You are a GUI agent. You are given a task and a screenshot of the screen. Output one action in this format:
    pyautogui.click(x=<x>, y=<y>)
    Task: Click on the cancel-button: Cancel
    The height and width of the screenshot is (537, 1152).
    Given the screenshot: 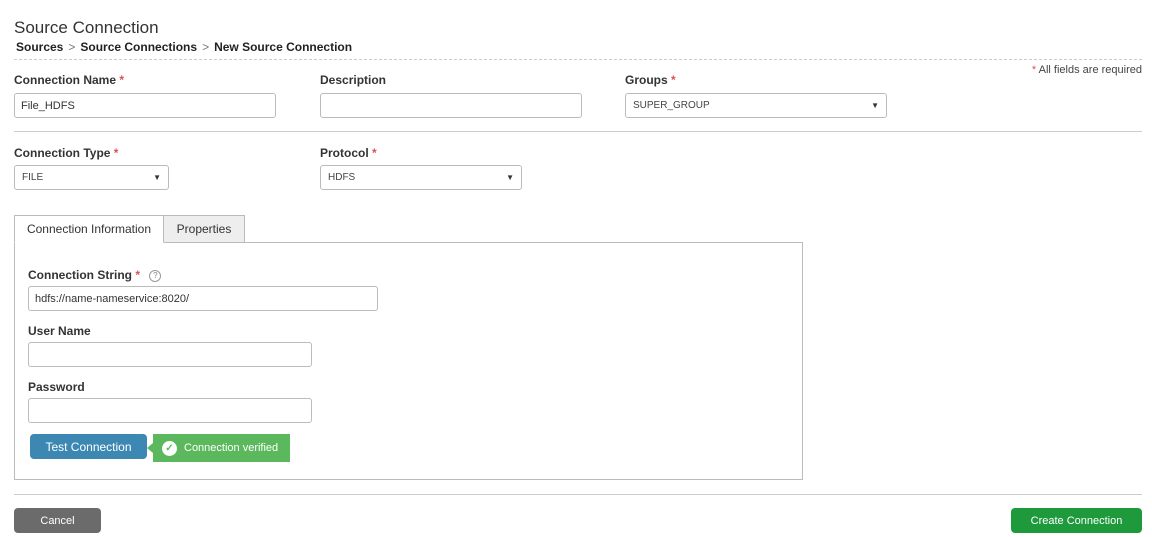 What is the action you would take?
    pyautogui.click(x=57, y=520)
    